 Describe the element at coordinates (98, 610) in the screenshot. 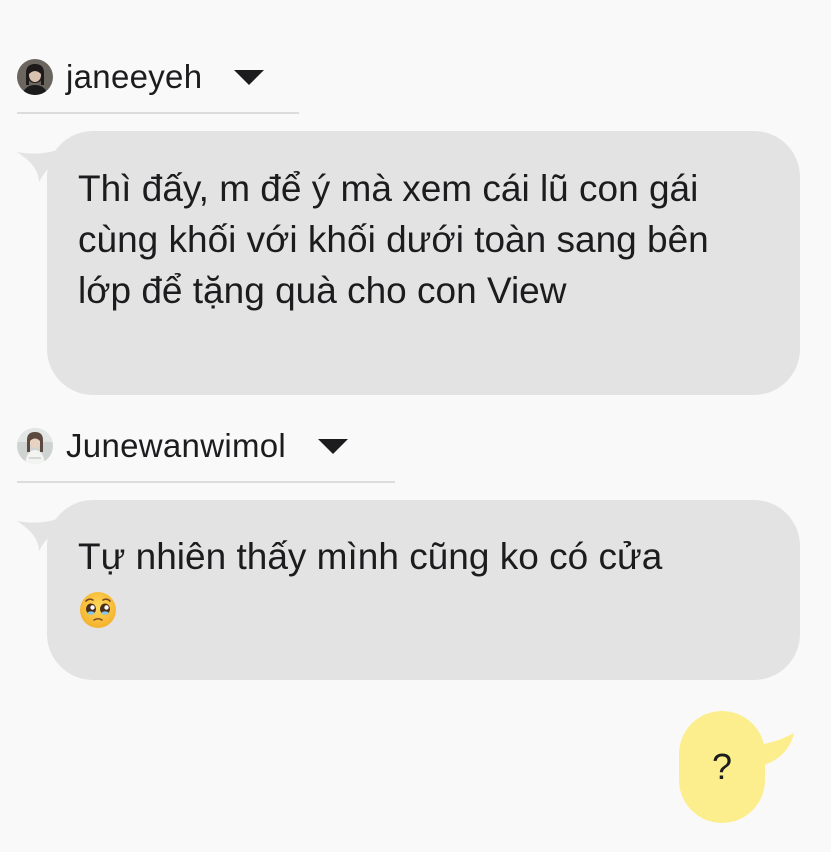

I see `pleading-face-emoji` at that location.